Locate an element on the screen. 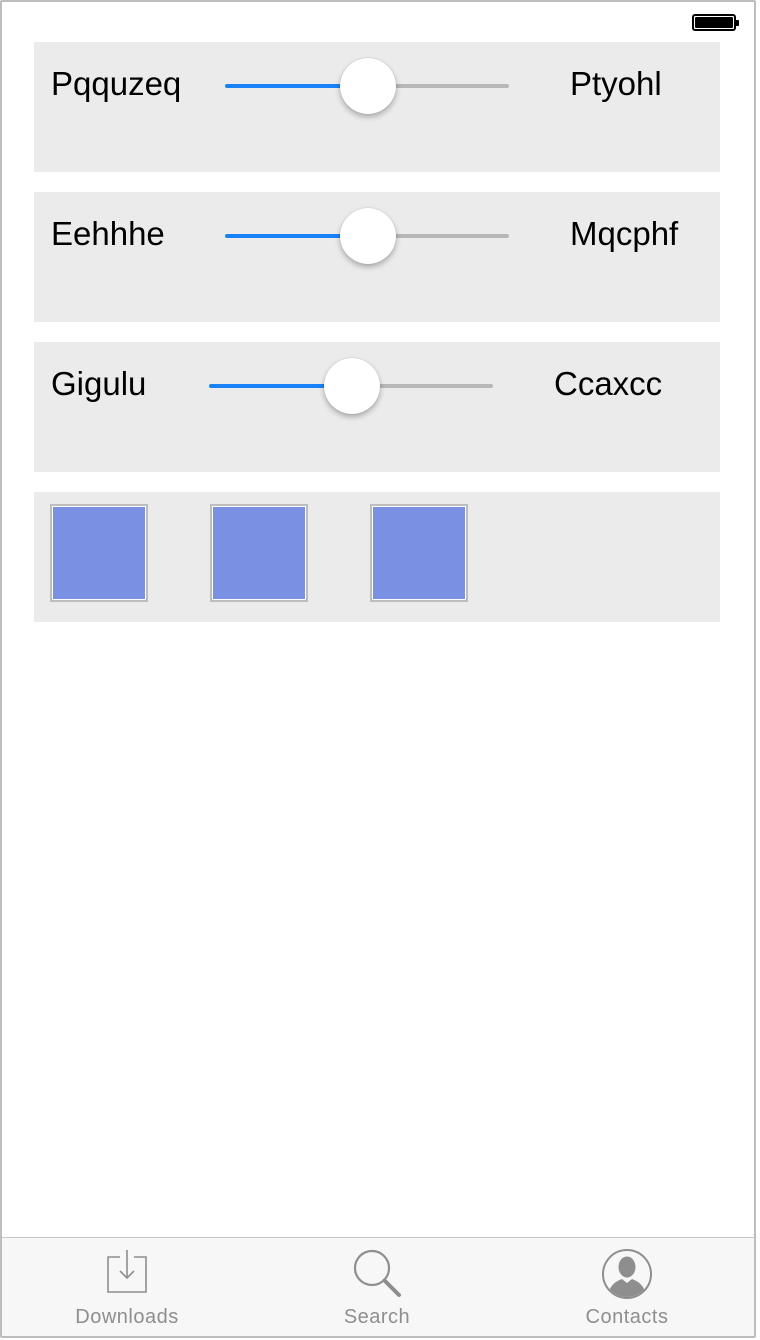 The width and height of the screenshot is (760, 1340). swatch-row is located at coordinates (377, 557).